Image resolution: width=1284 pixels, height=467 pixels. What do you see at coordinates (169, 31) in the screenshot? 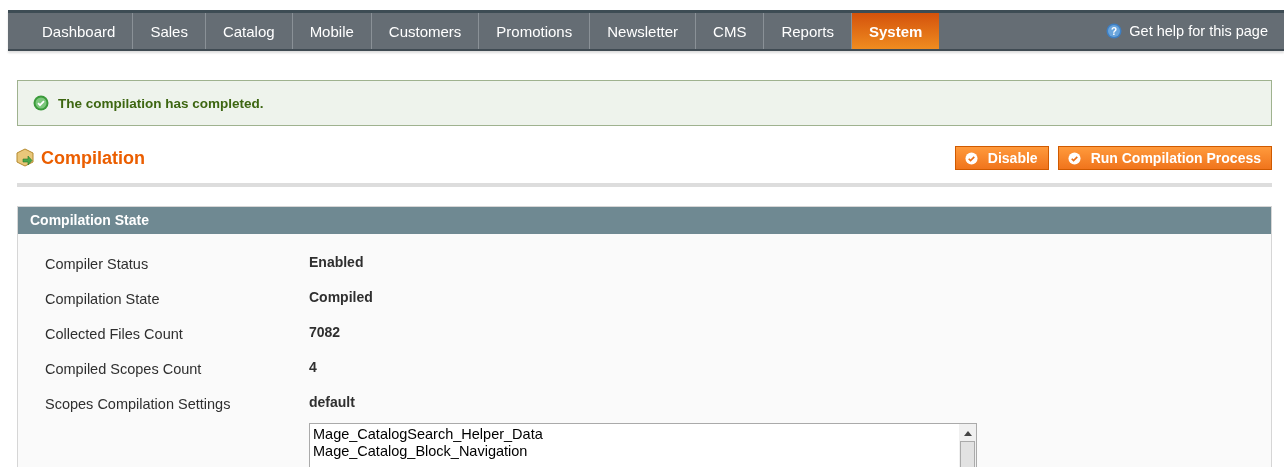
I see `nav-tab: Sales` at bounding box center [169, 31].